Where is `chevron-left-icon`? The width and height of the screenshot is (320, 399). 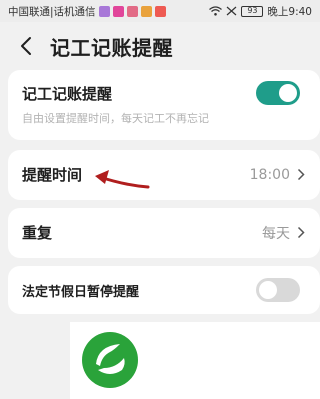 chevron-left-icon is located at coordinates (26, 46).